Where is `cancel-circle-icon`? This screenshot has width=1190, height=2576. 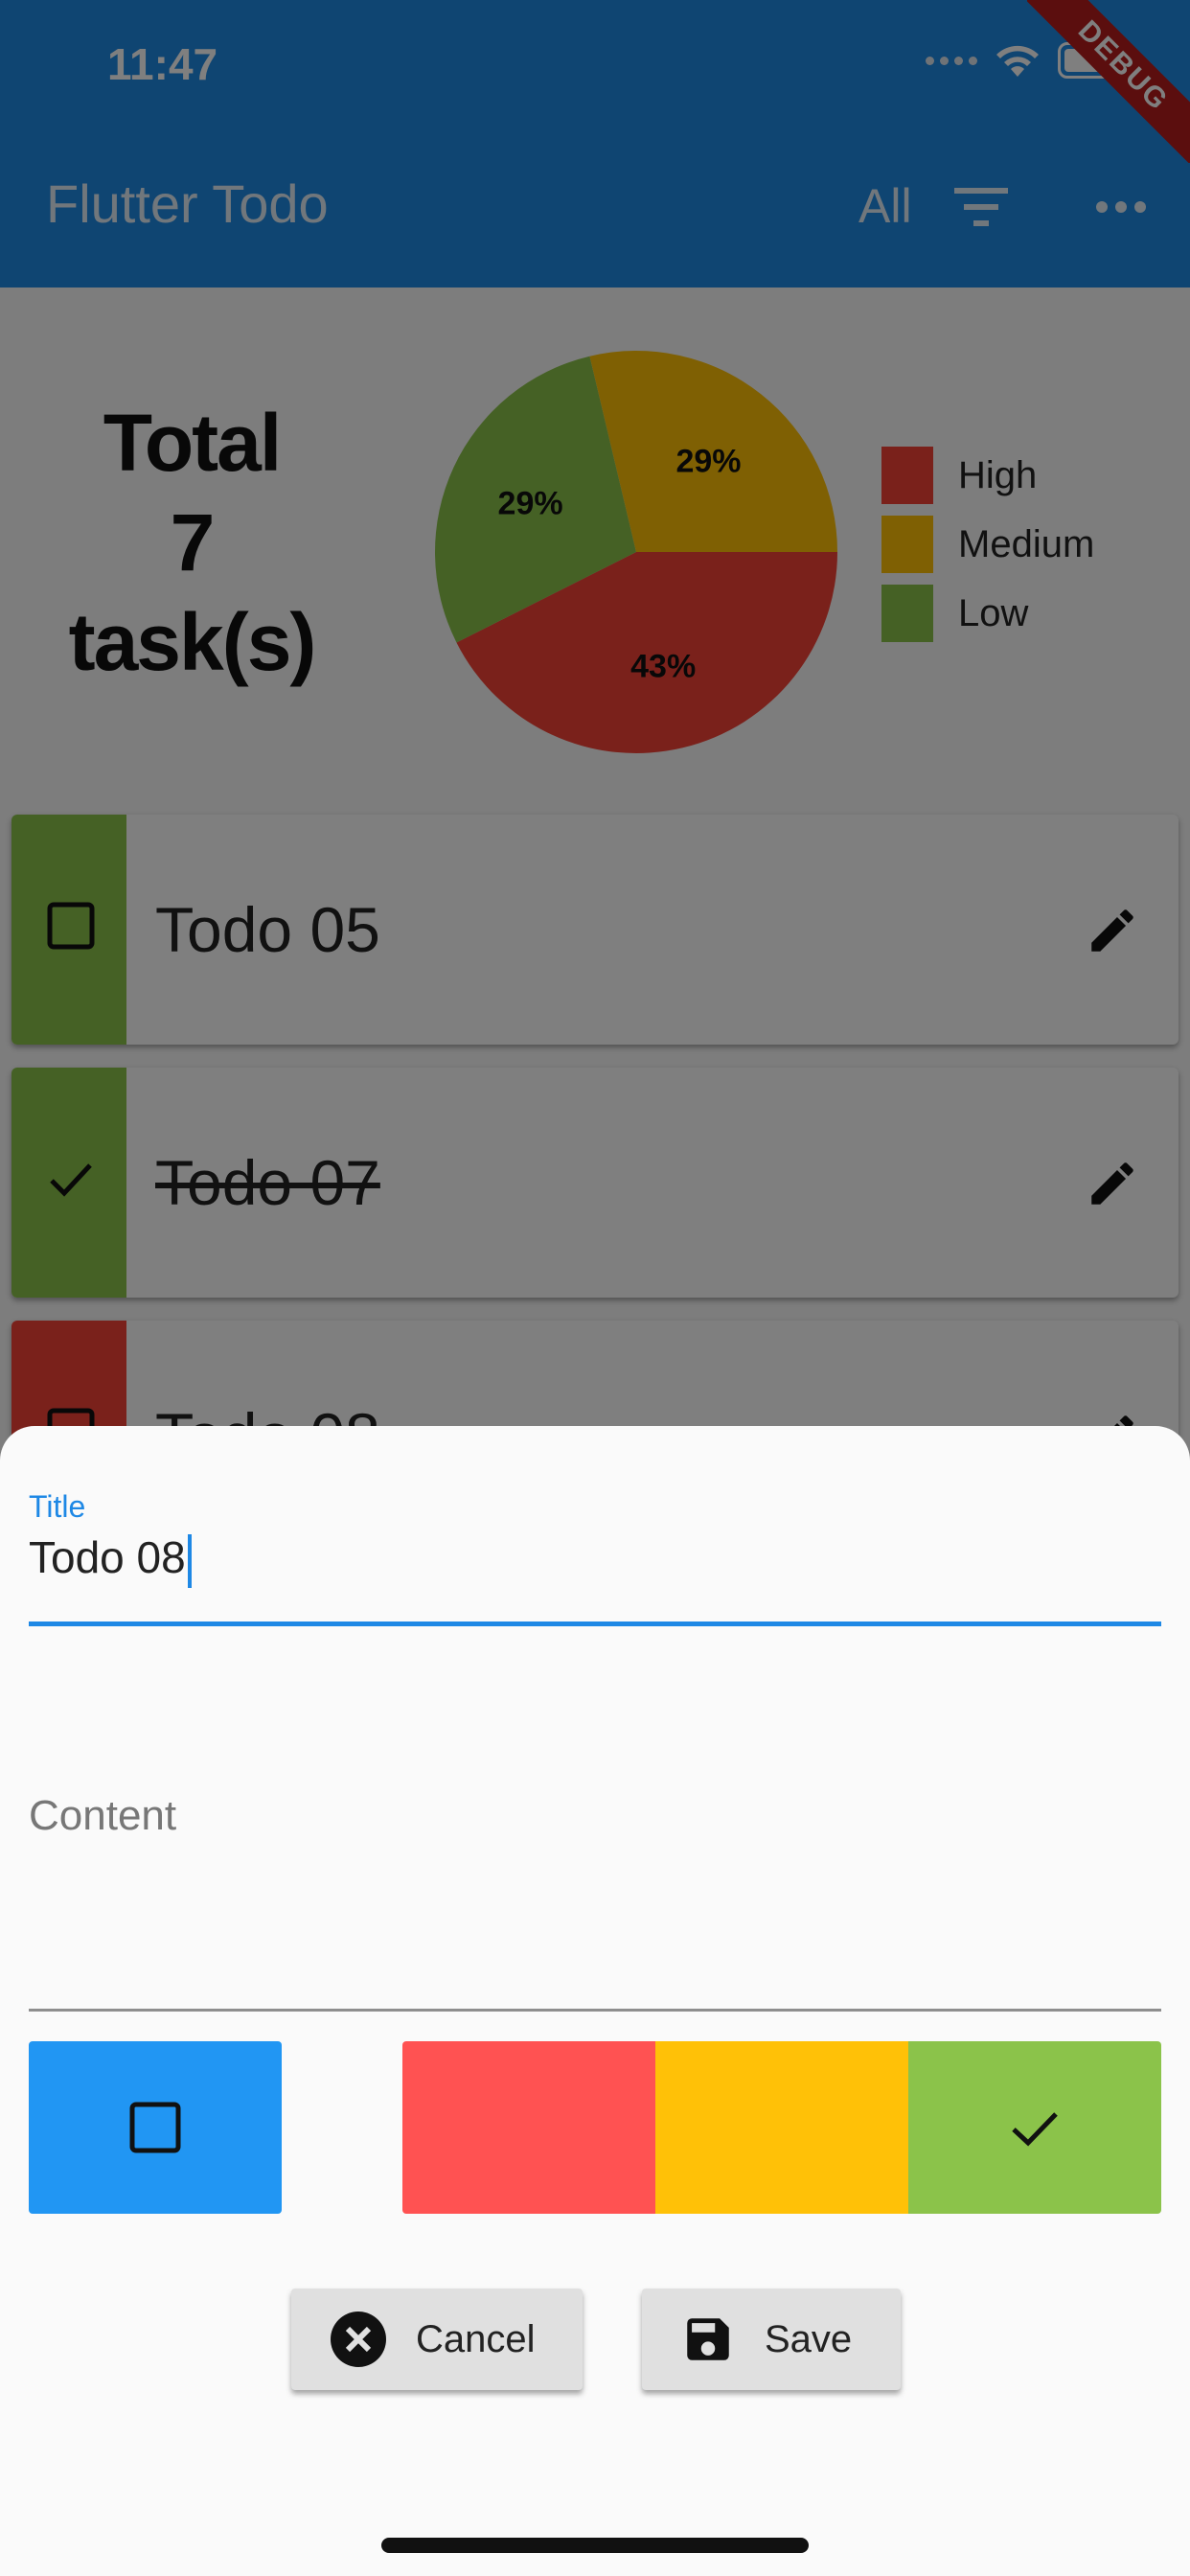
cancel-circle-icon is located at coordinates (358, 2340).